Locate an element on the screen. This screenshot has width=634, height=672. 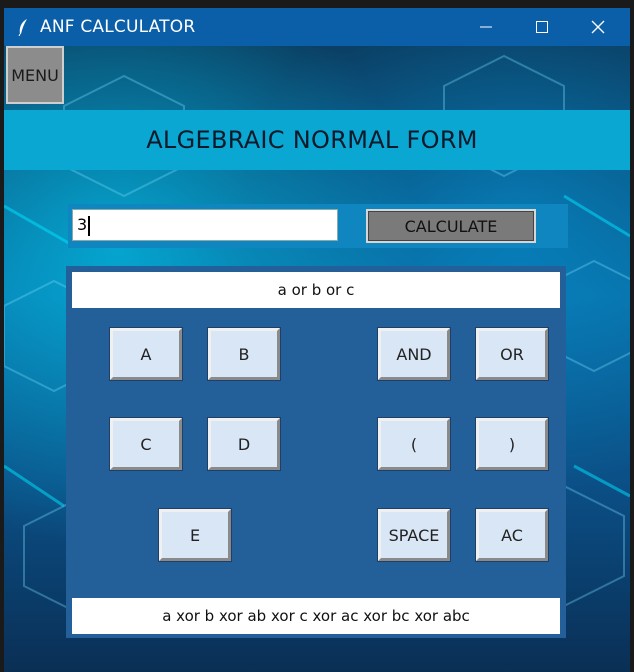
header-banner: ALGEBRAIC NORMAL FORM is located at coordinates (317, 140).